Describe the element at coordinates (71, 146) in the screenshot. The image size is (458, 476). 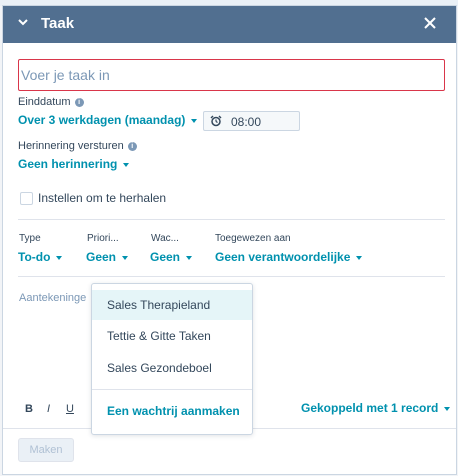
I see `reminder-label-text: Herinnering versturen` at that location.